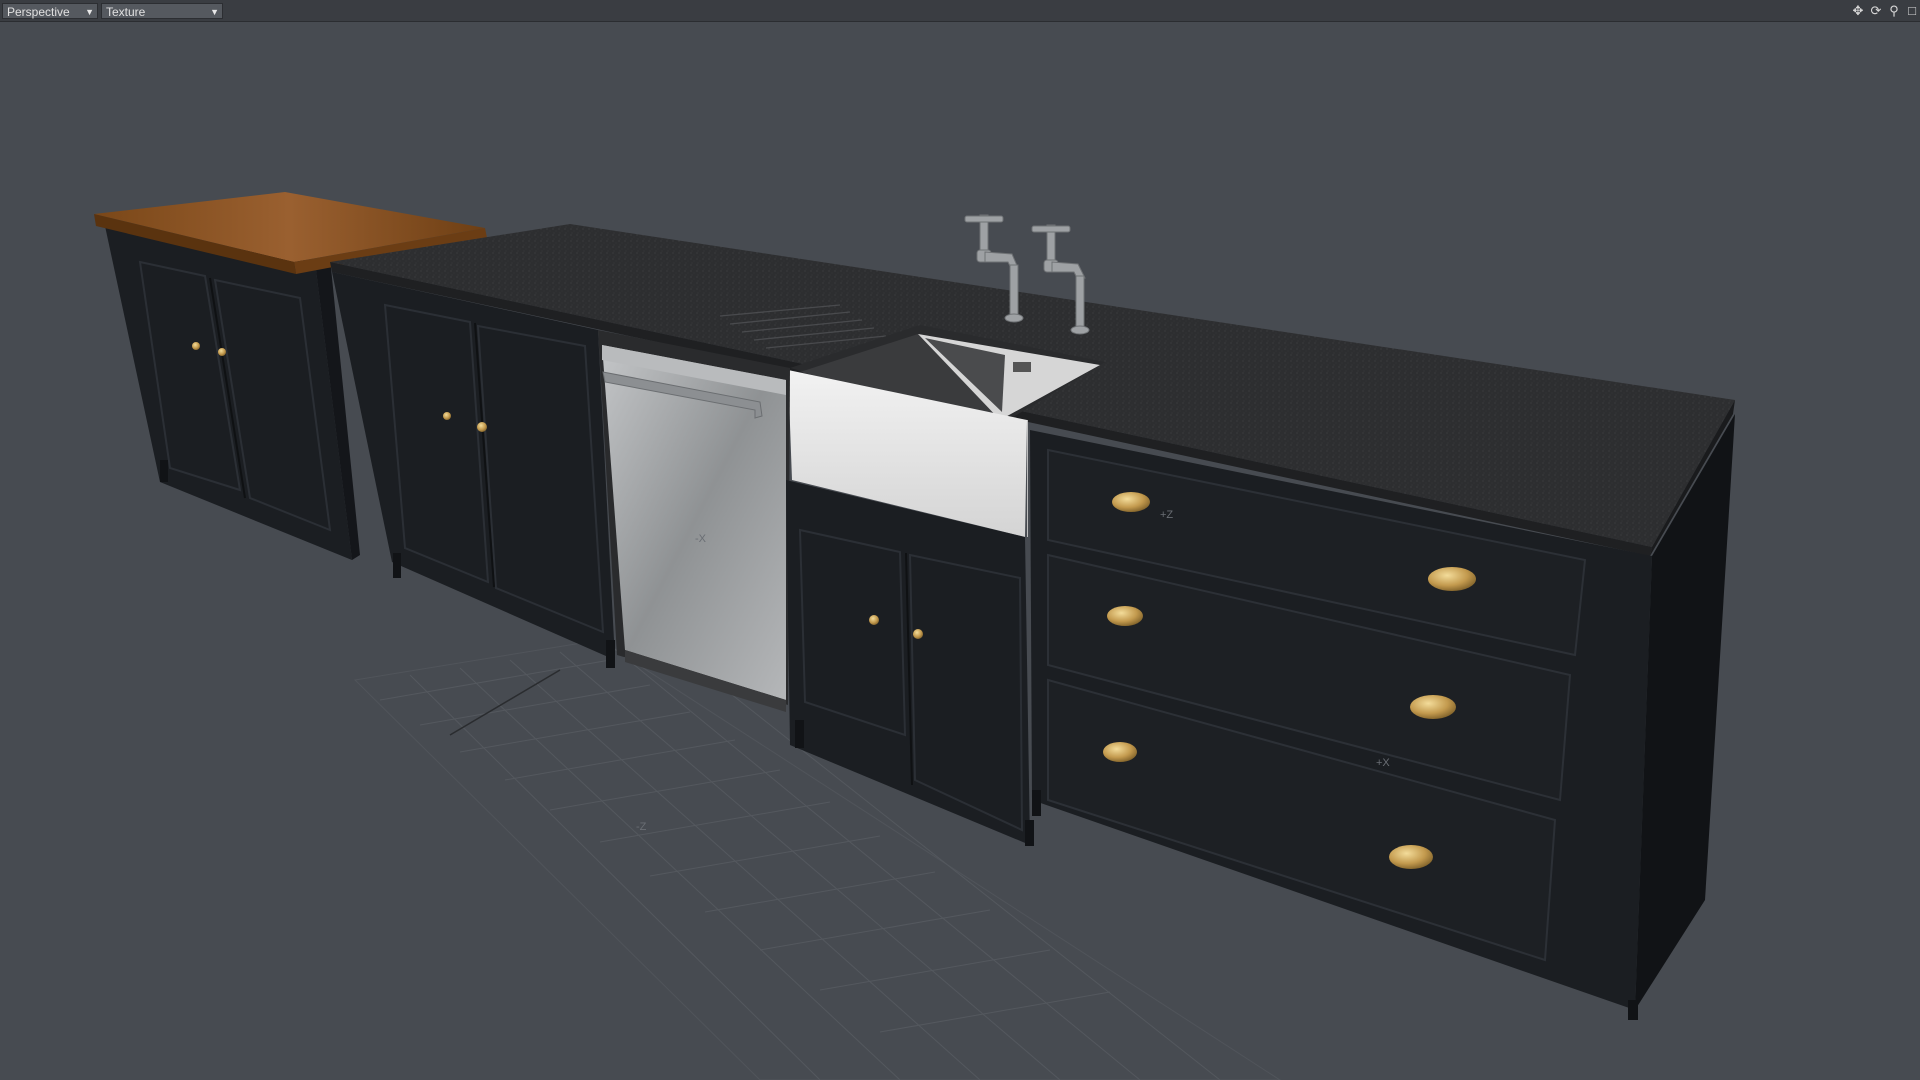  Describe the element at coordinates (1876, 11) in the screenshot. I see `rotate-view-icon: ⟳` at that location.